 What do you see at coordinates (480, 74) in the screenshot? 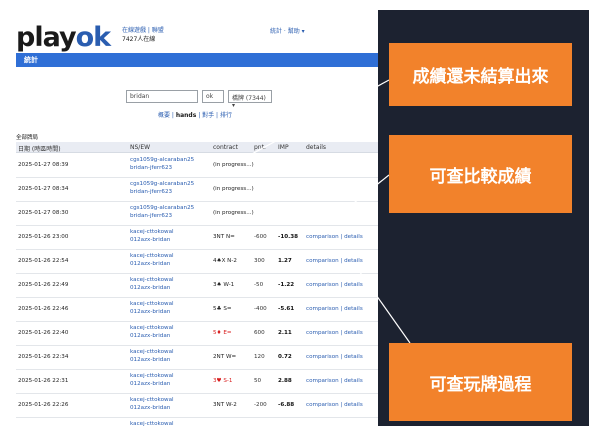
I see `callout-not-settled: 成績還未結算出來` at bounding box center [480, 74].